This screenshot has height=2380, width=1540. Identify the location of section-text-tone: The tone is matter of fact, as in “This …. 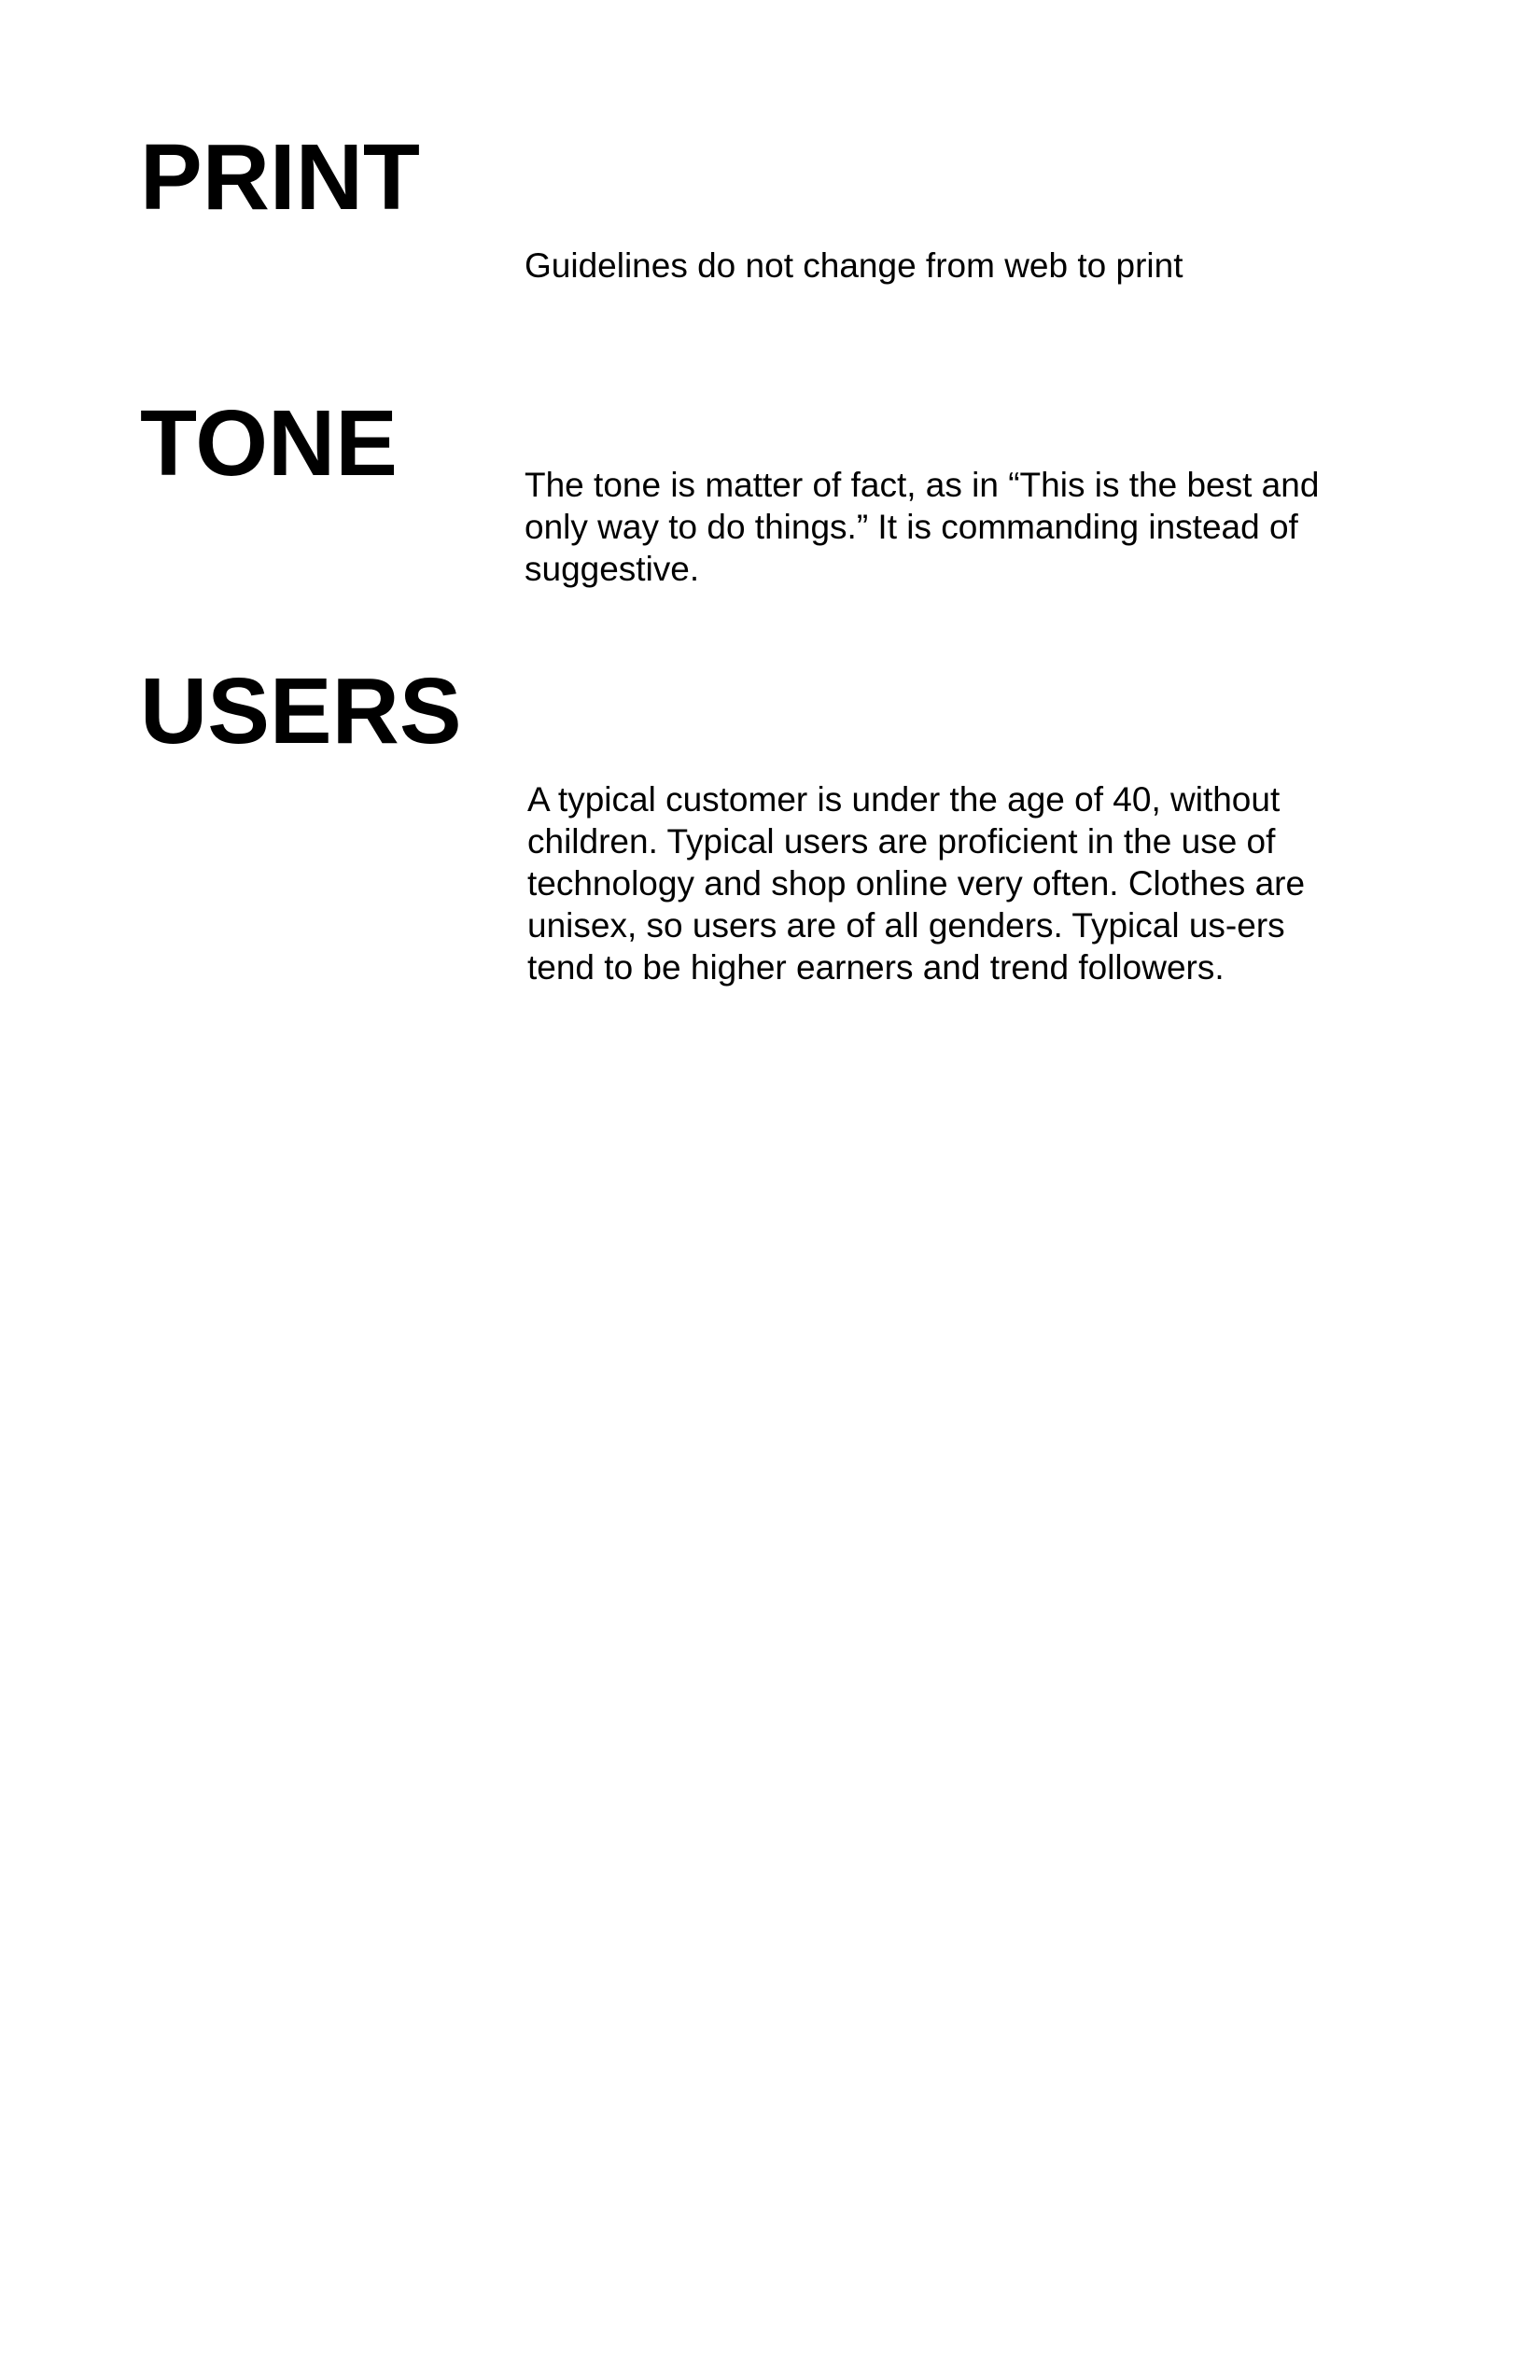
(922, 527).